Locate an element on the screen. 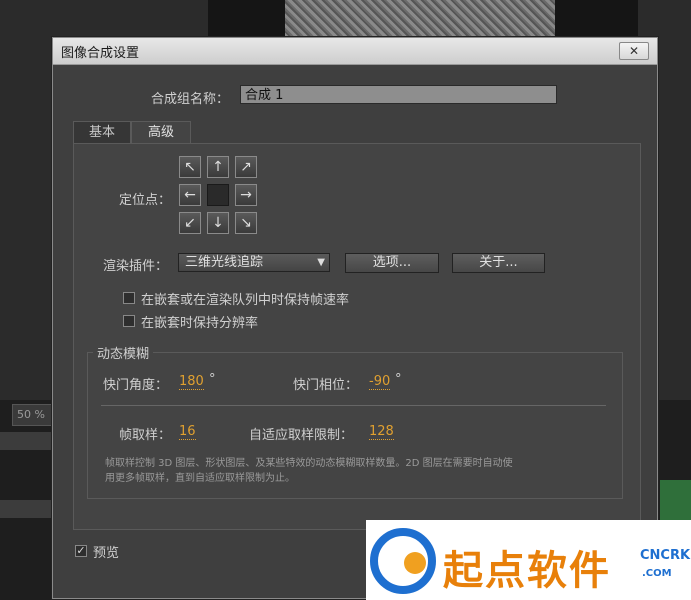 The height and width of the screenshot is (600, 691). renderer-label: 渲染插件： is located at coordinates (136, 266).